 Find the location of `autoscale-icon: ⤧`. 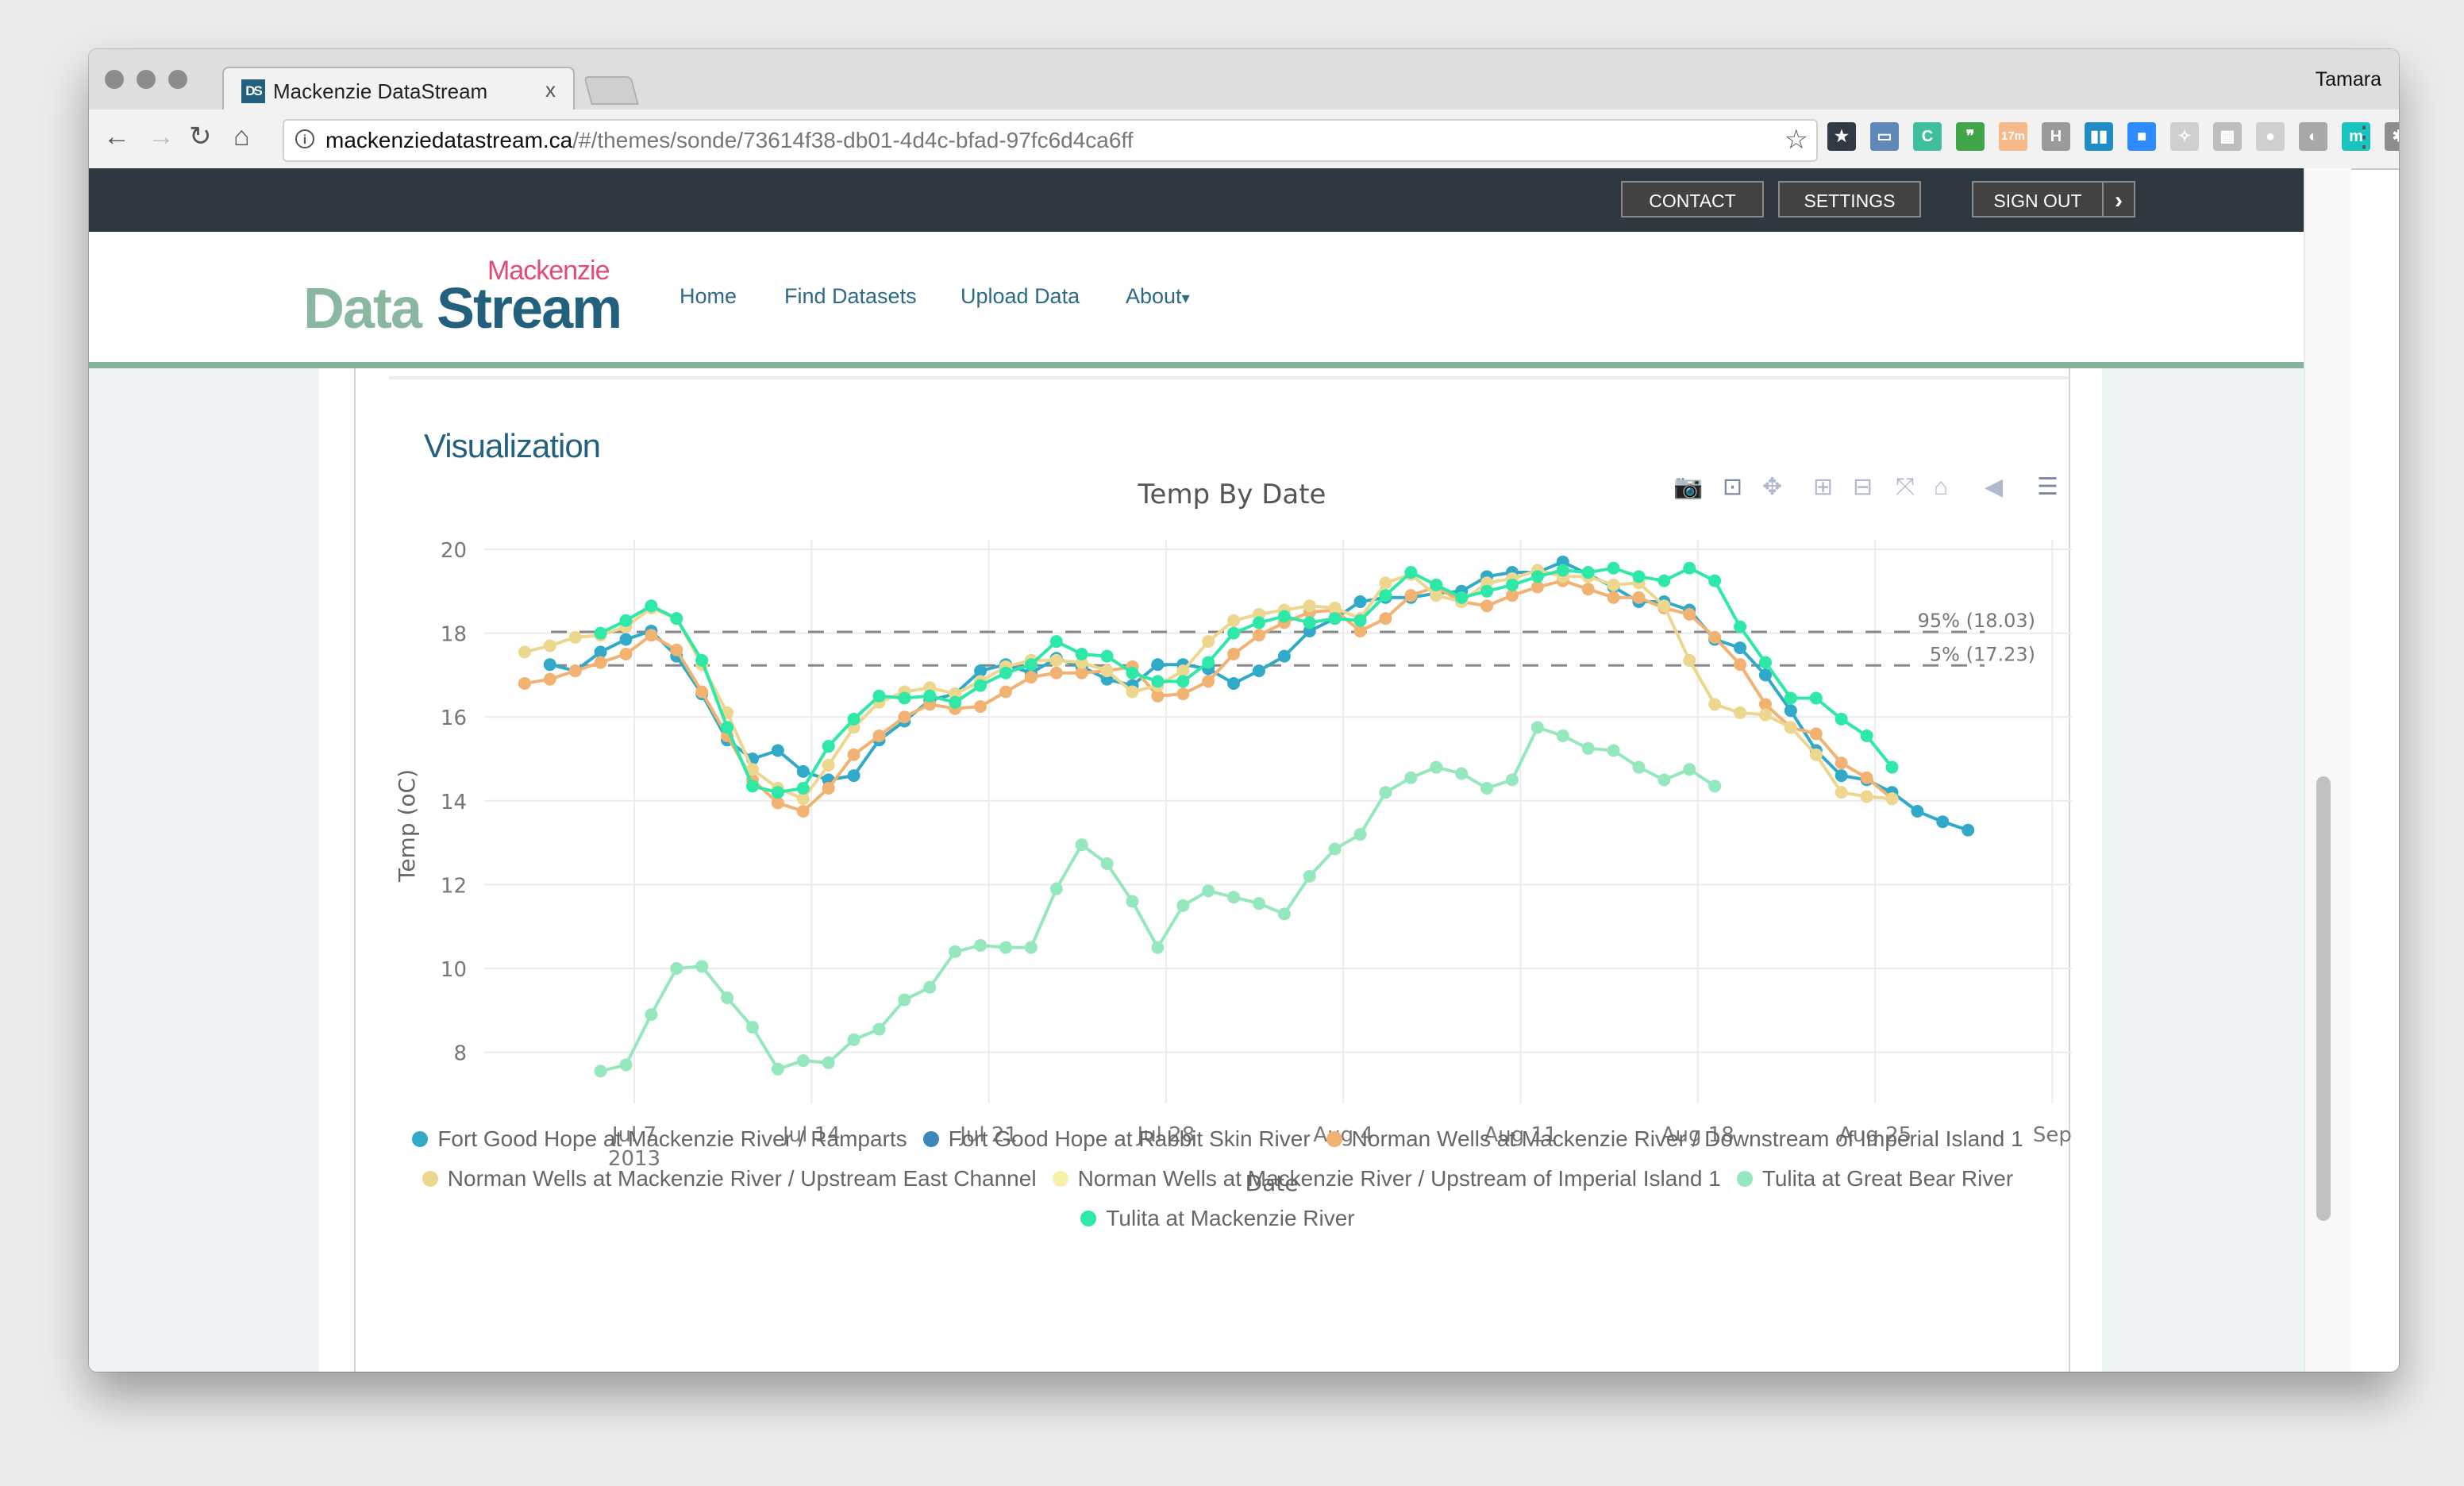

autoscale-icon: ⤧ is located at coordinates (1910, 487).